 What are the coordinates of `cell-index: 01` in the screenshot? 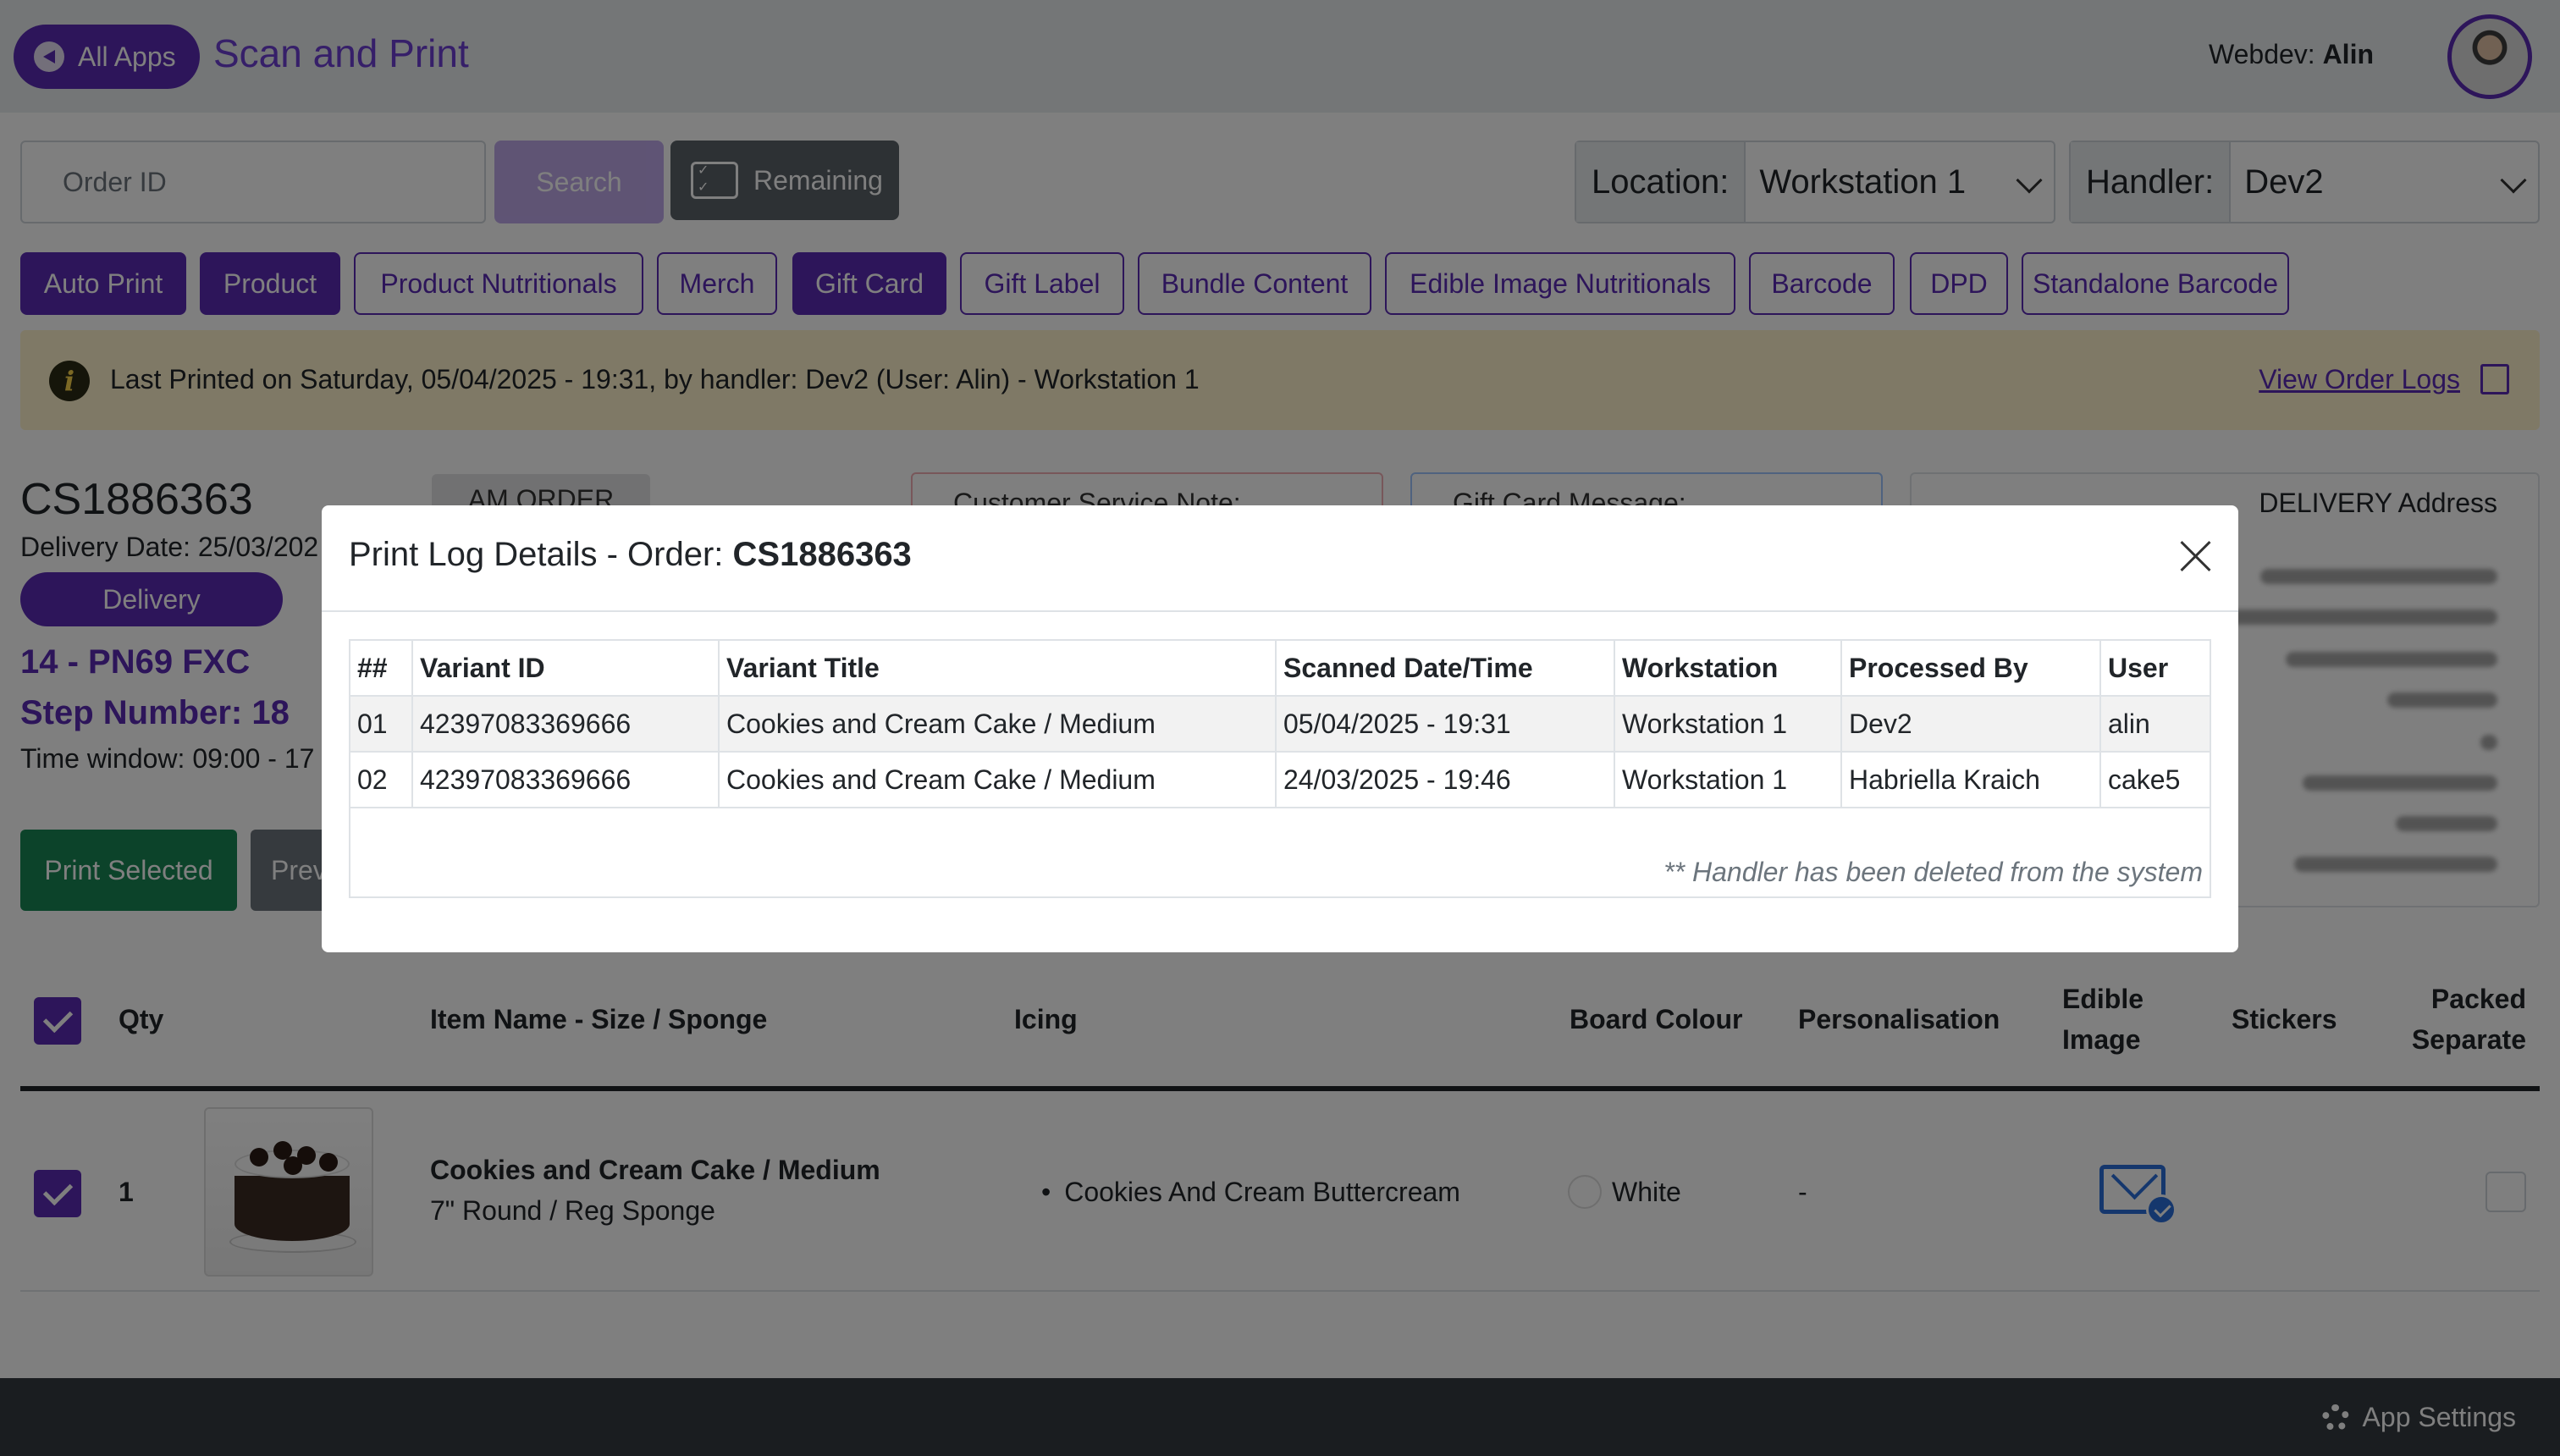 It's located at (381, 724).